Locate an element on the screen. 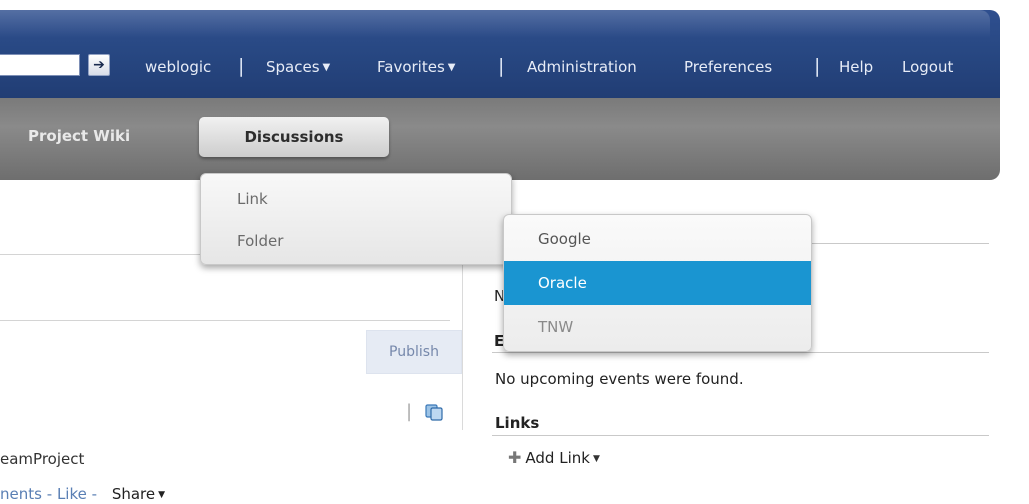  publish-button: Publish is located at coordinates (414, 352).